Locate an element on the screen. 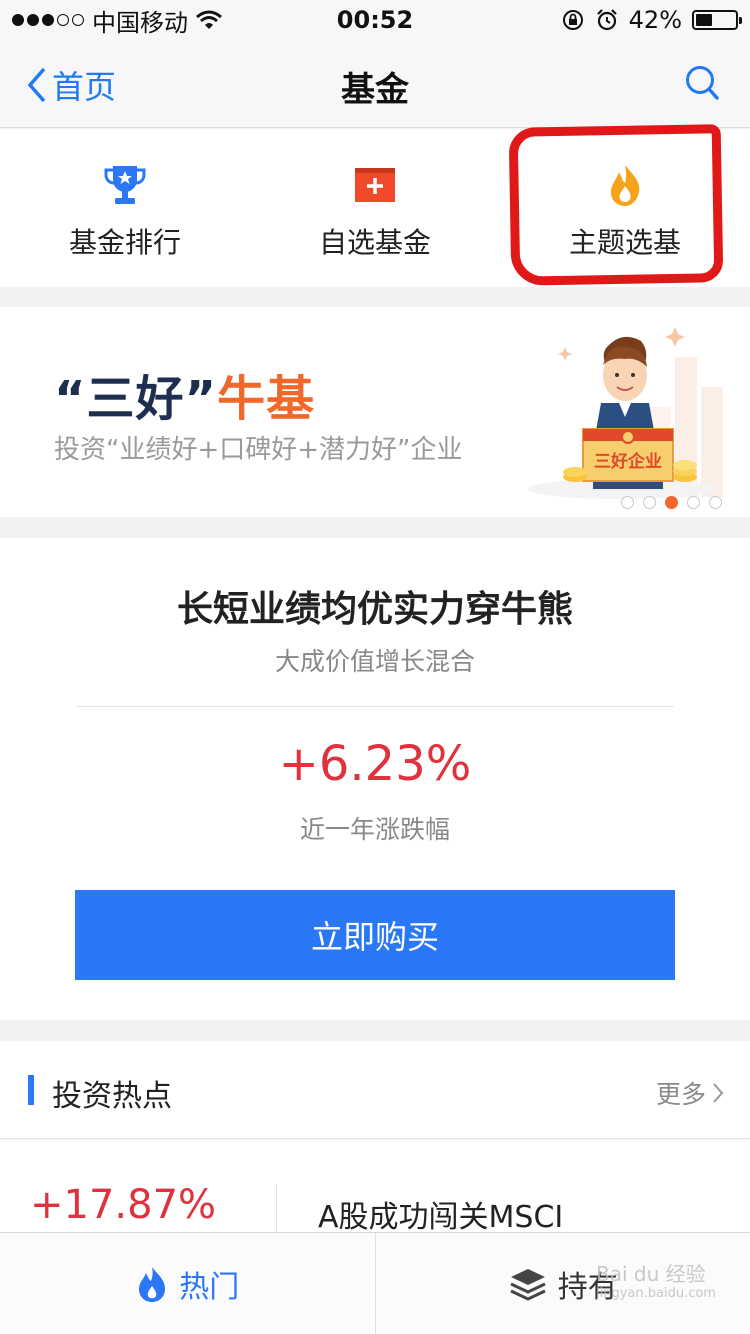 This screenshot has height=1334, width=750. carrier-label: 中国移动 is located at coordinates (140, 22).